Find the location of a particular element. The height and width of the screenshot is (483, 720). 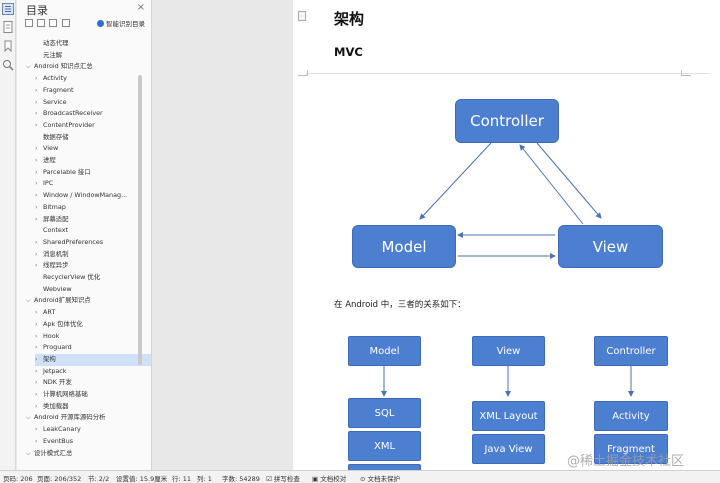

relation-paragraph: 在 Android 中，三者的关系如下： is located at coordinates (400, 305).